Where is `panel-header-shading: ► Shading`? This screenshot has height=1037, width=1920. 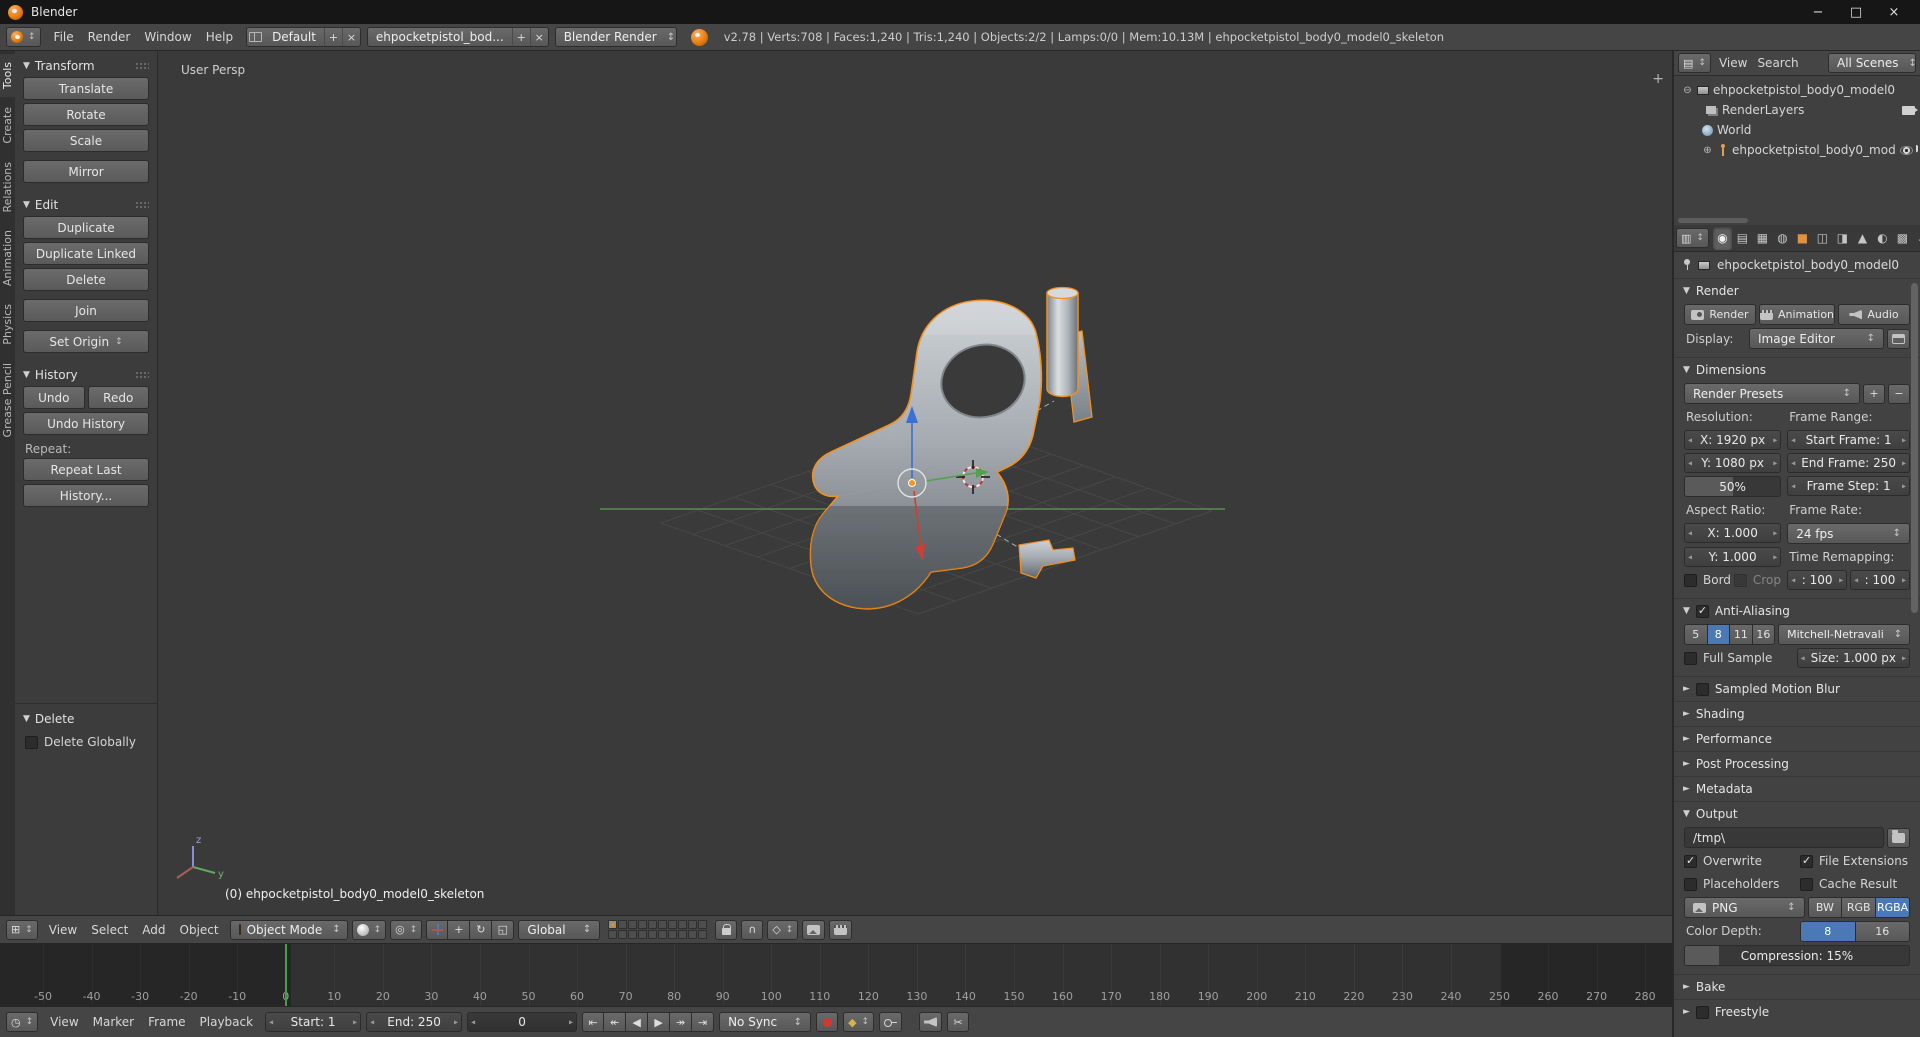
panel-header-shading: ► Shading is located at coordinates (1797, 714).